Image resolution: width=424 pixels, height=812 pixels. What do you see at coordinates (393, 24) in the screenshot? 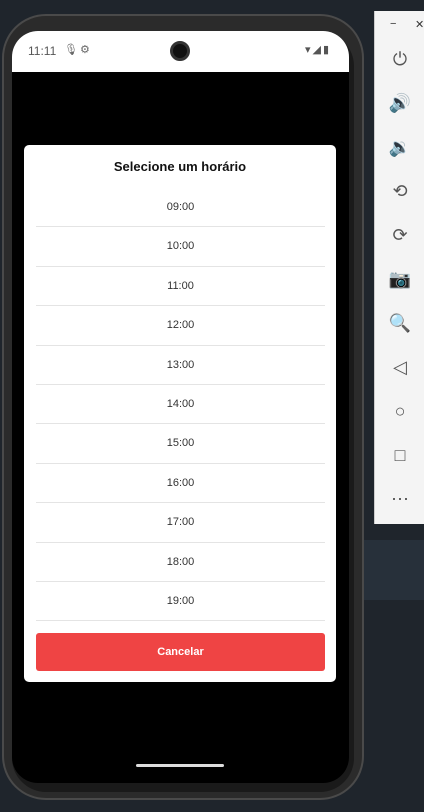
I see `minimize-icon: −` at bounding box center [393, 24].